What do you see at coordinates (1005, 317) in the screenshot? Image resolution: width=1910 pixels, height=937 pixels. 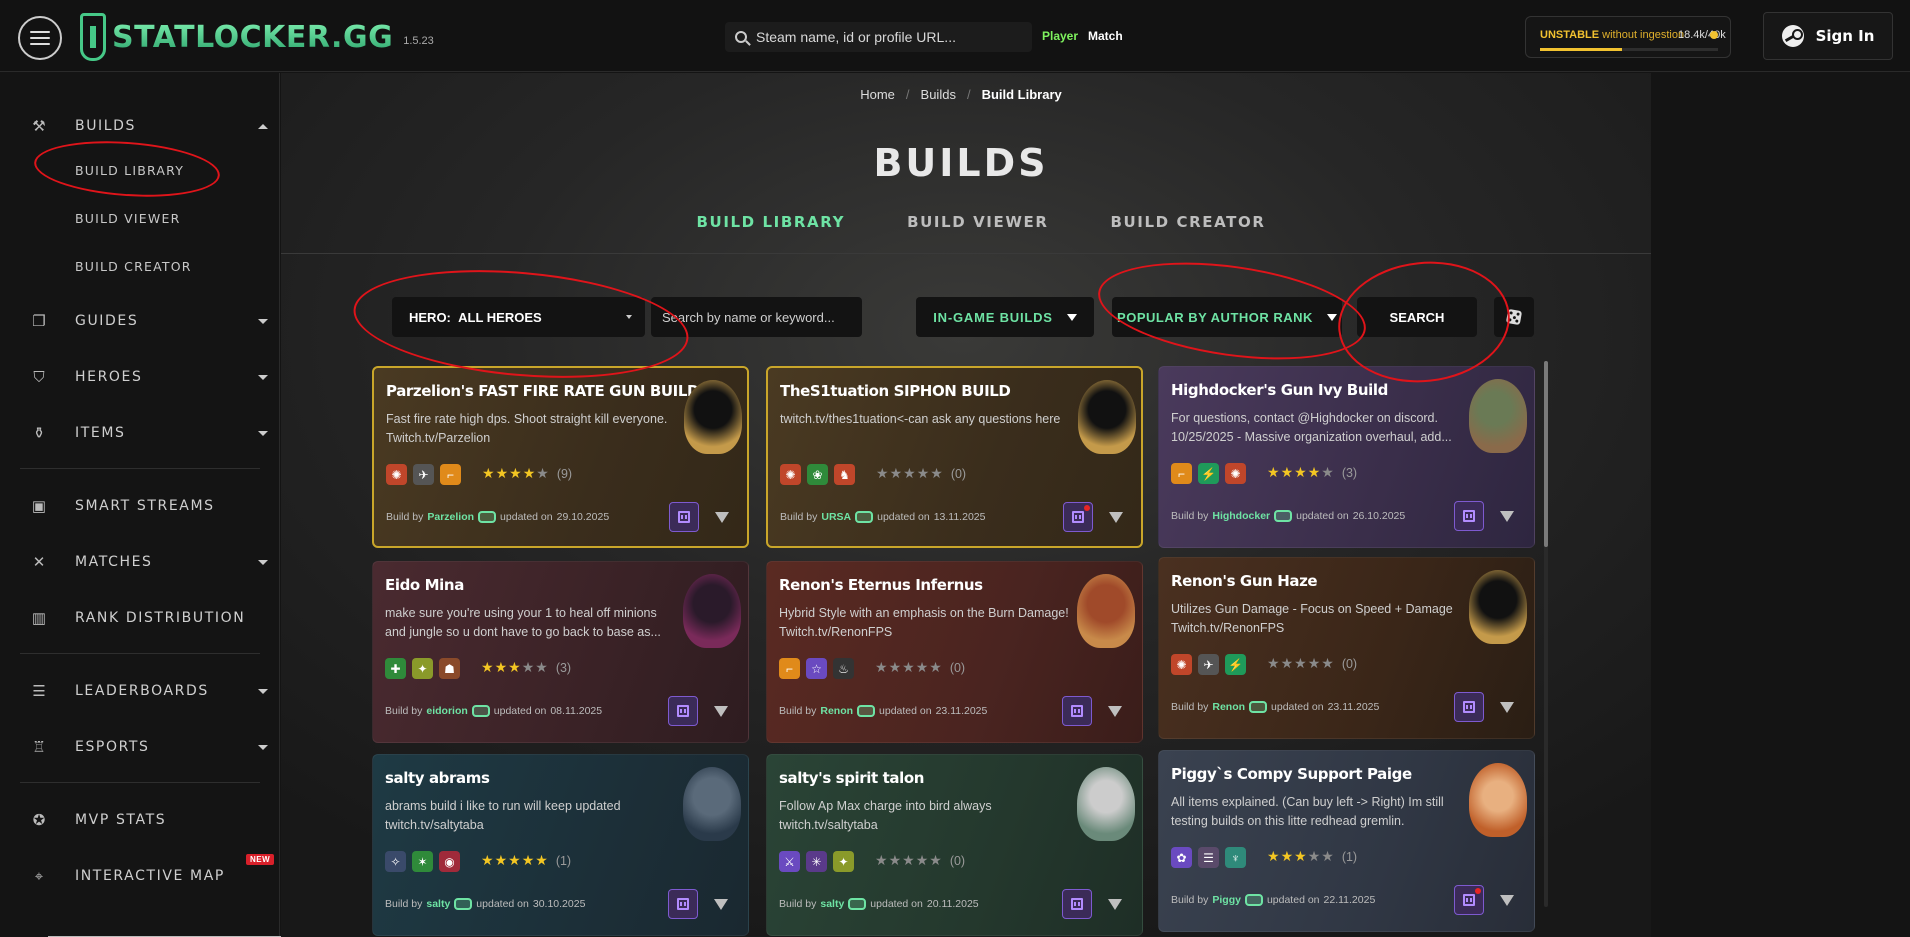 I see `ingame-builds-select: IN-GAME BUILDS` at bounding box center [1005, 317].